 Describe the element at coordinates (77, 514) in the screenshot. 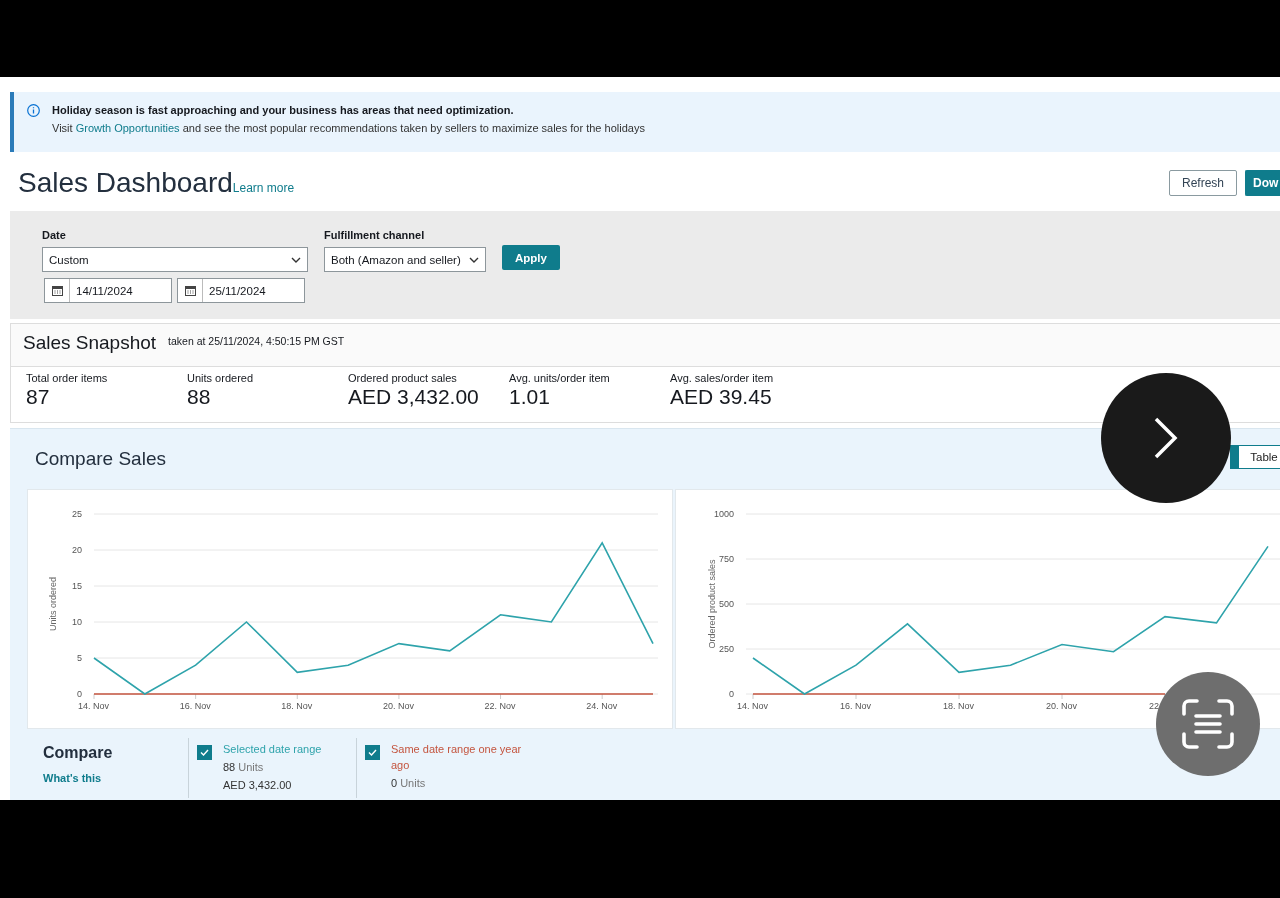

I see `y-tick-label: 25` at that location.